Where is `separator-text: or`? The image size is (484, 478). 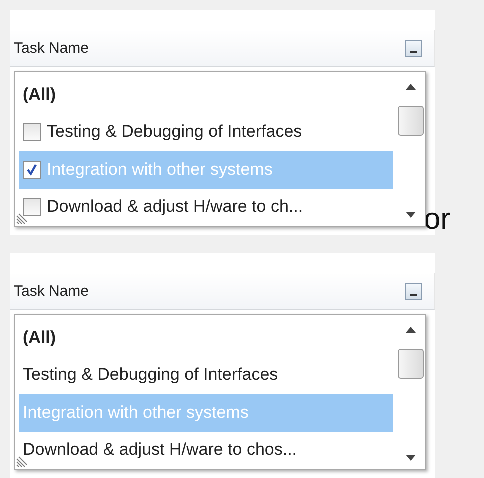 separator-text: or is located at coordinates (437, 220).